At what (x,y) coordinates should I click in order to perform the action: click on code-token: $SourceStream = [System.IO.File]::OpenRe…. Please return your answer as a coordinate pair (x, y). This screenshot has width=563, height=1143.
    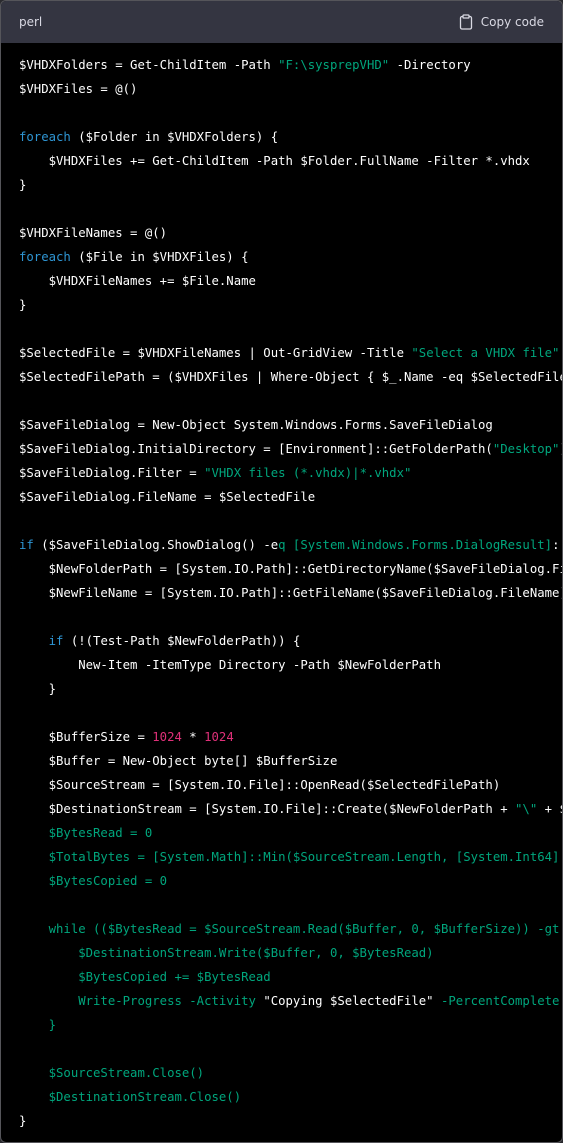
    Looking at the image, I should click on (260, 785).